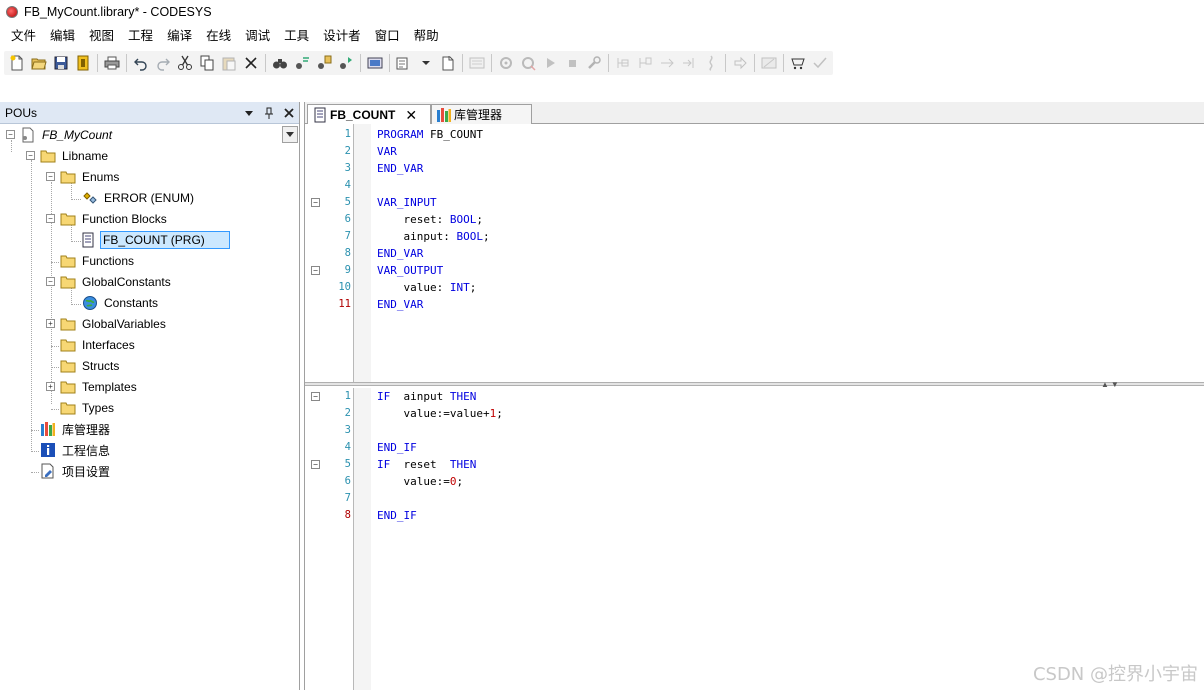 The image size is (1204, 690). Describe the element at coordinates (754, 304) in the screenshot. I see `declaration-line: 11 END_VAR` at that location.